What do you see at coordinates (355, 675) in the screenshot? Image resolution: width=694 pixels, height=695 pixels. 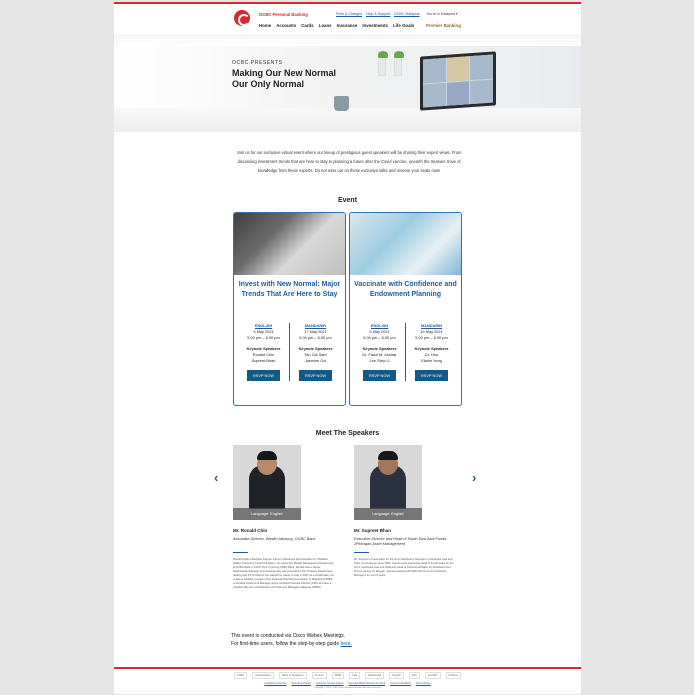 I see `partner-logo: Visa` at bounding box center [355, 675].